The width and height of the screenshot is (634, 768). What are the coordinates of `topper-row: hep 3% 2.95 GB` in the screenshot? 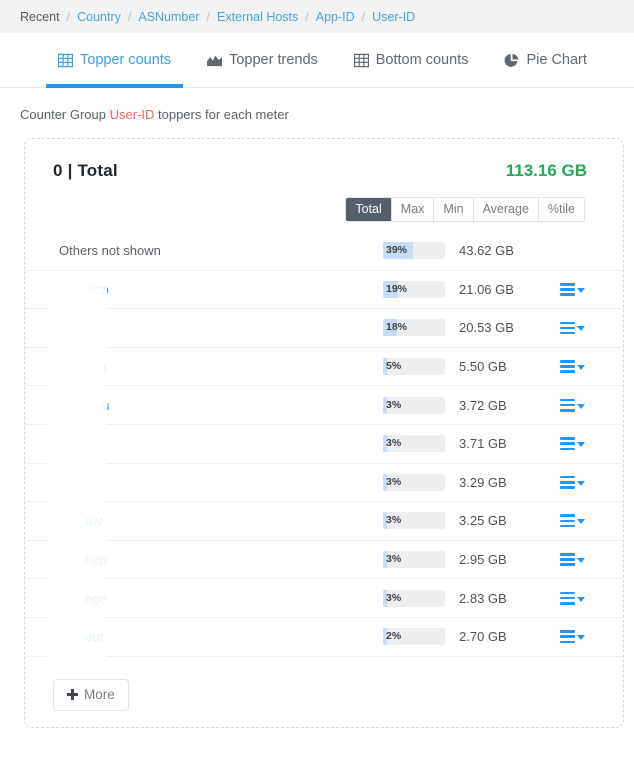 It's located at (324, 560).